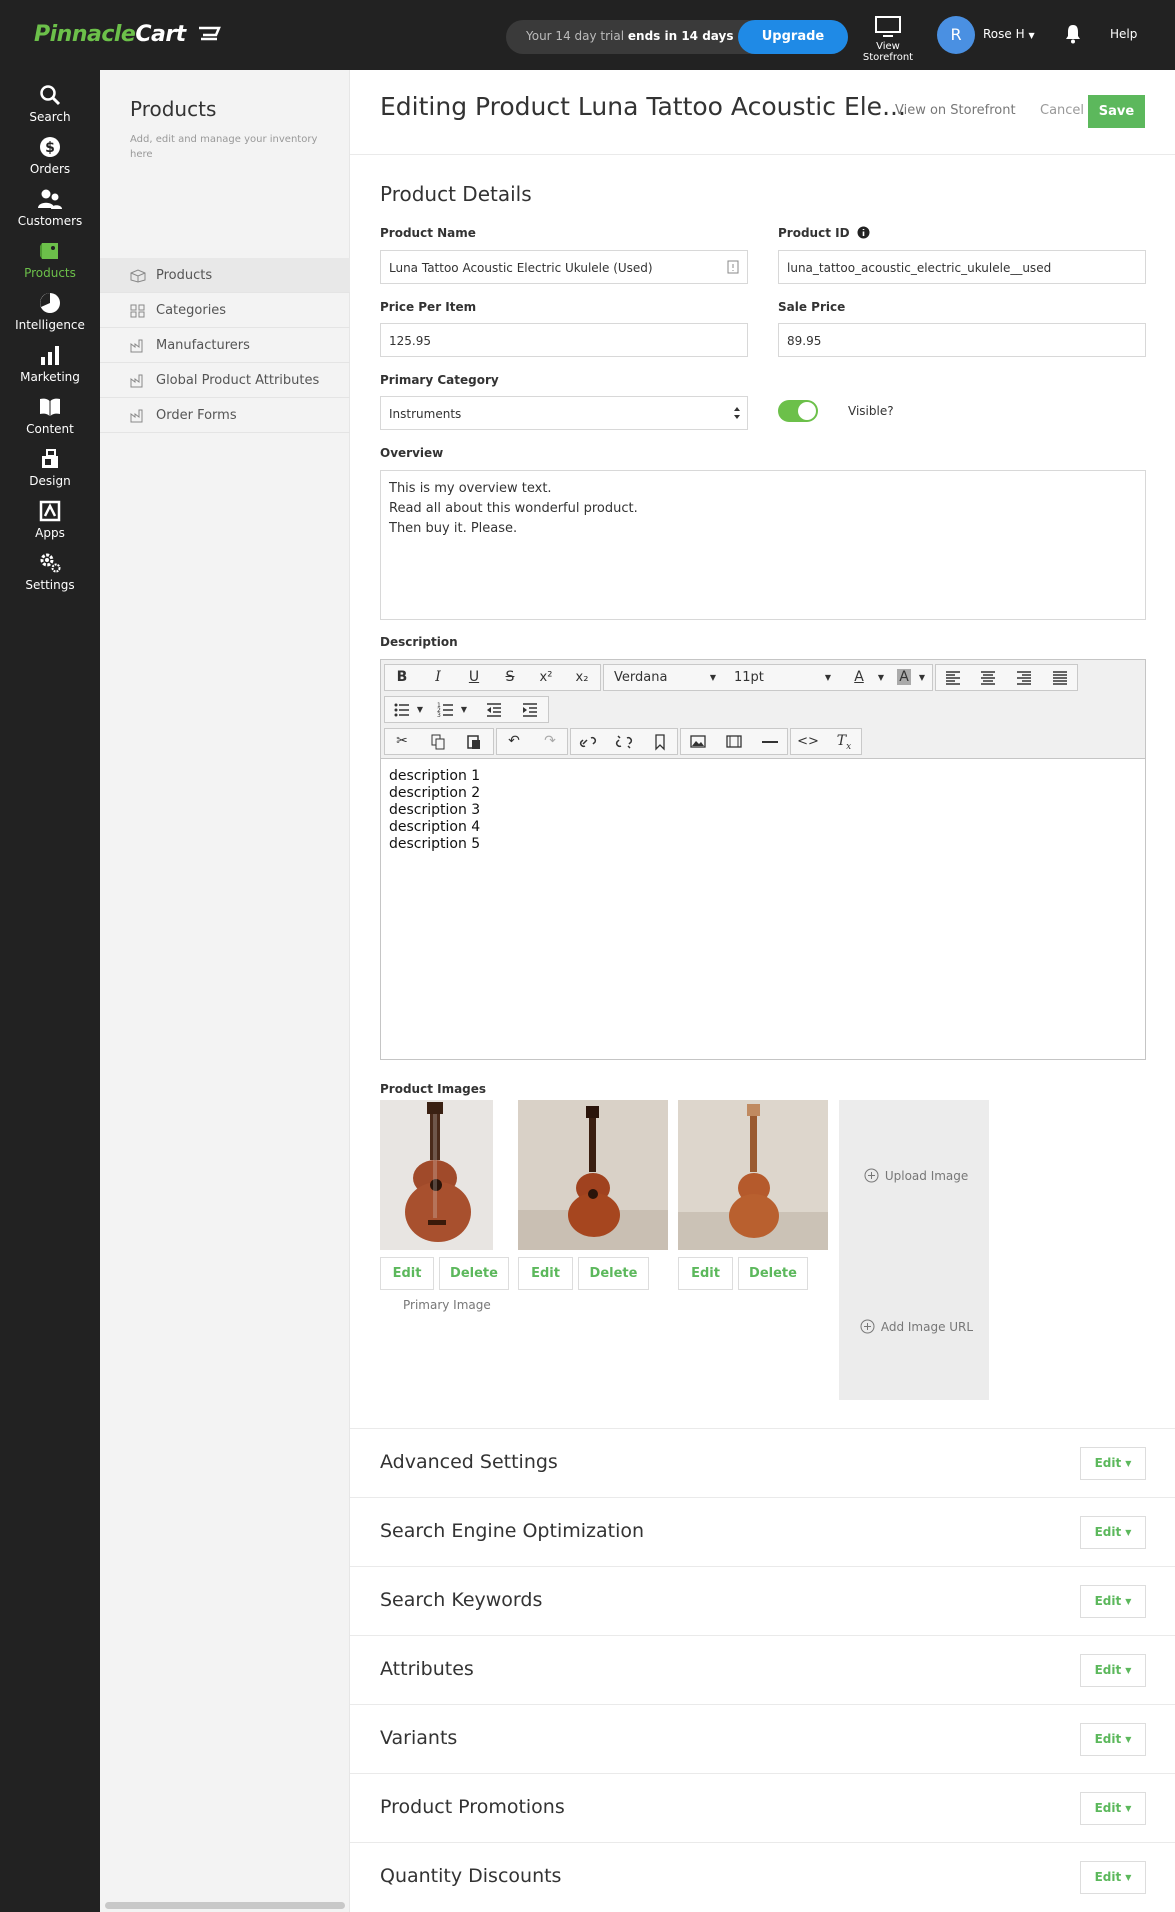 This screenshot has height=1912, width=1175. I want to click on paste-icon, so click(474, 741).